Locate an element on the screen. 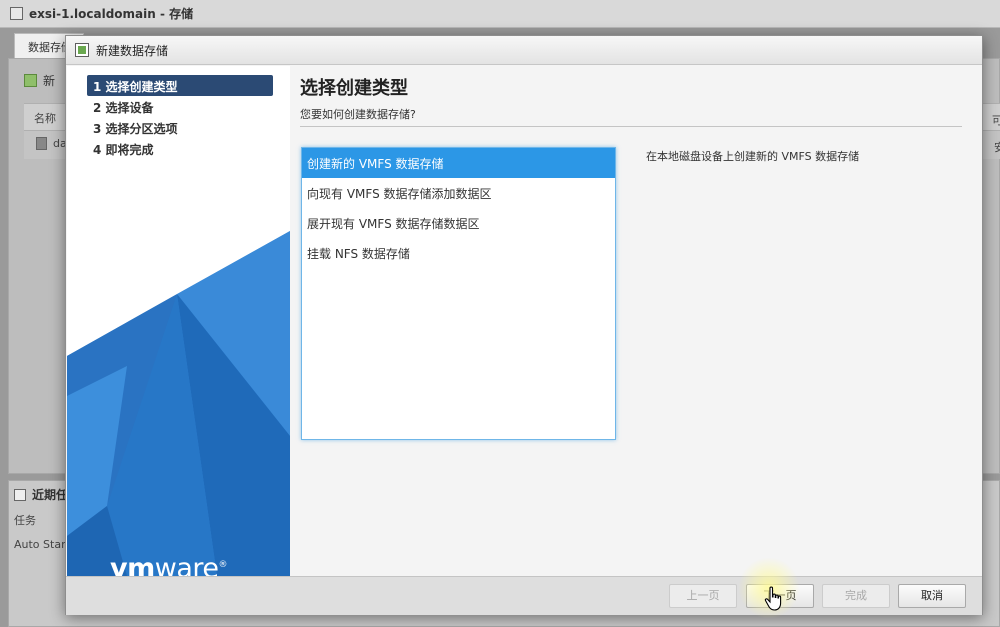 This screenshot has width=1000, height=627. finish-button: 完成 is located at coordinates (856, 596).